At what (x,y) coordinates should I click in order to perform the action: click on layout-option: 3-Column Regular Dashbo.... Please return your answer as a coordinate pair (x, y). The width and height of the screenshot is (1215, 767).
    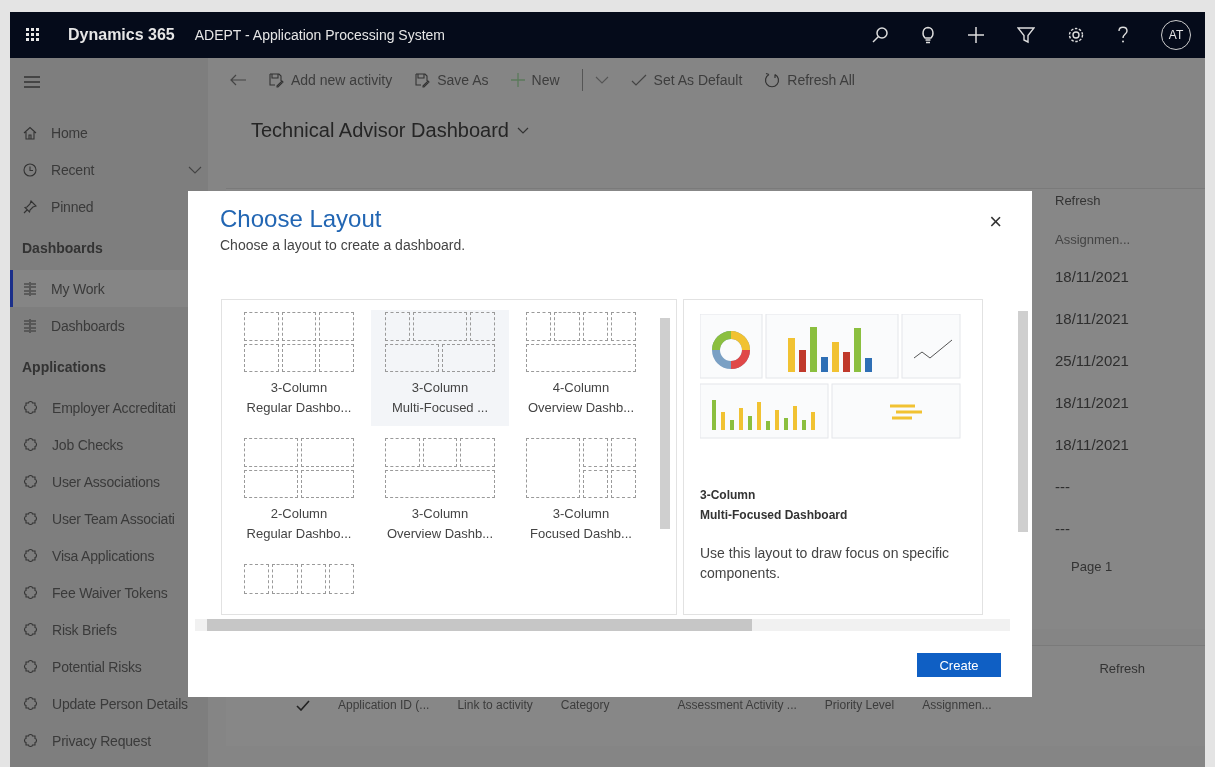
    Looking at the image, I should click on (299, 368).